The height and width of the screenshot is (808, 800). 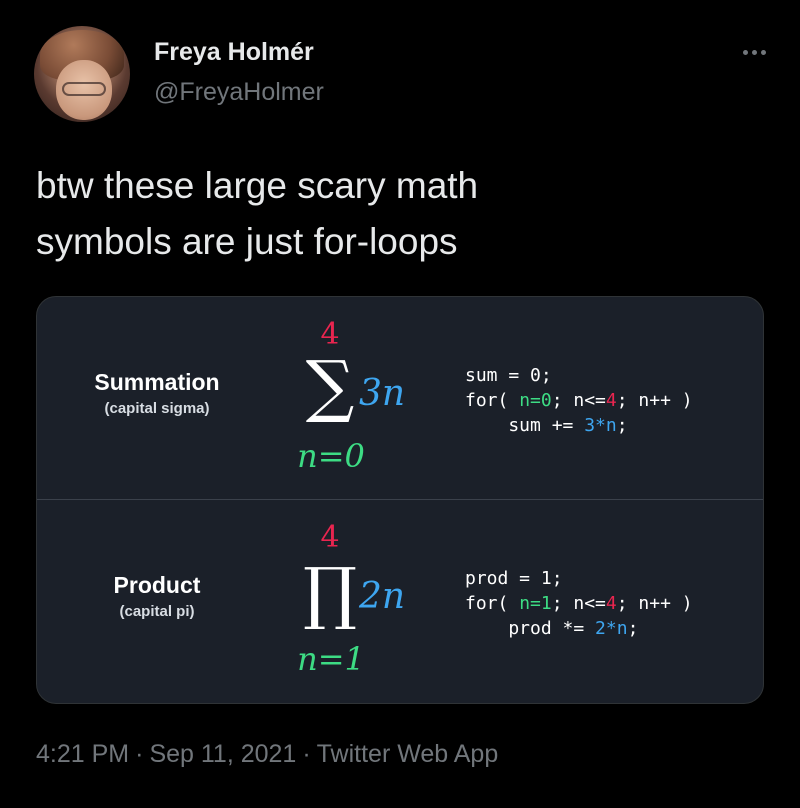 What do you see at coordinates (508, 375) in the screenshot?
I see `code-line: sum = 0;` at bounding box center [508, 375].